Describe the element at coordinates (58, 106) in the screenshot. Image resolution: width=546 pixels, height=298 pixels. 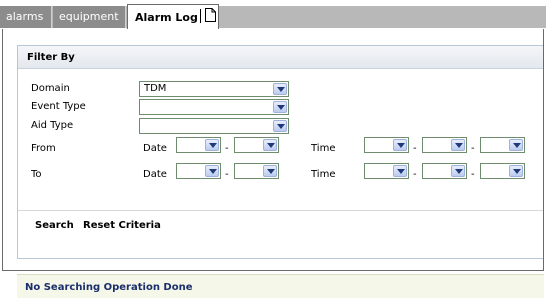
I see `event-type-label: Event Type` at that location.